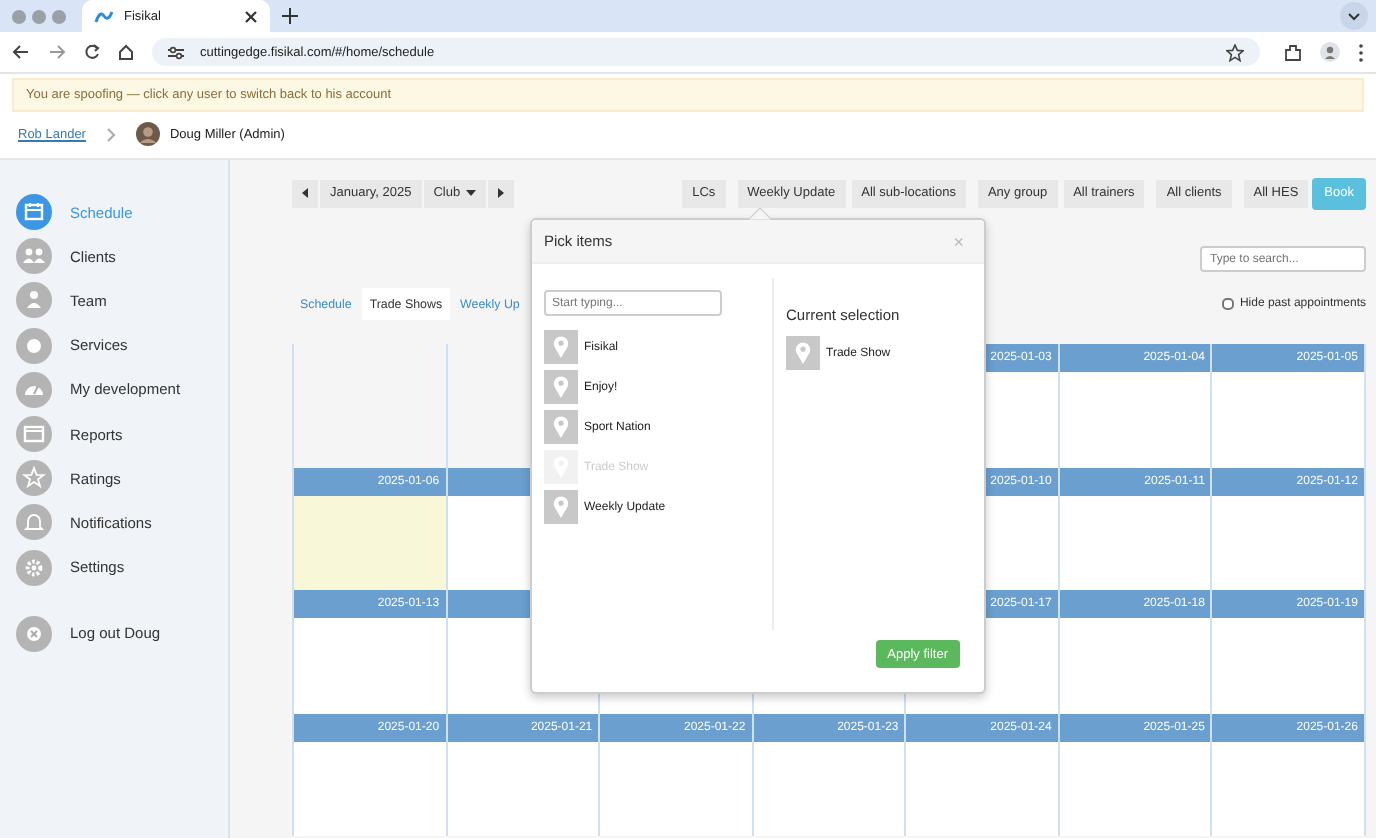 The image size is (1376, 838). I want to click on close-icon, so click(251, 16).